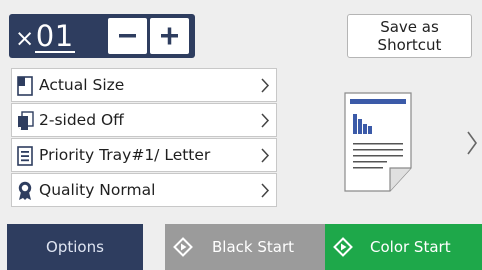  What do you see at coordinates (81, 120) in the screenshot?
I see `setting-label-duplex: 2-sided Off` at bounding box center [81, 120].